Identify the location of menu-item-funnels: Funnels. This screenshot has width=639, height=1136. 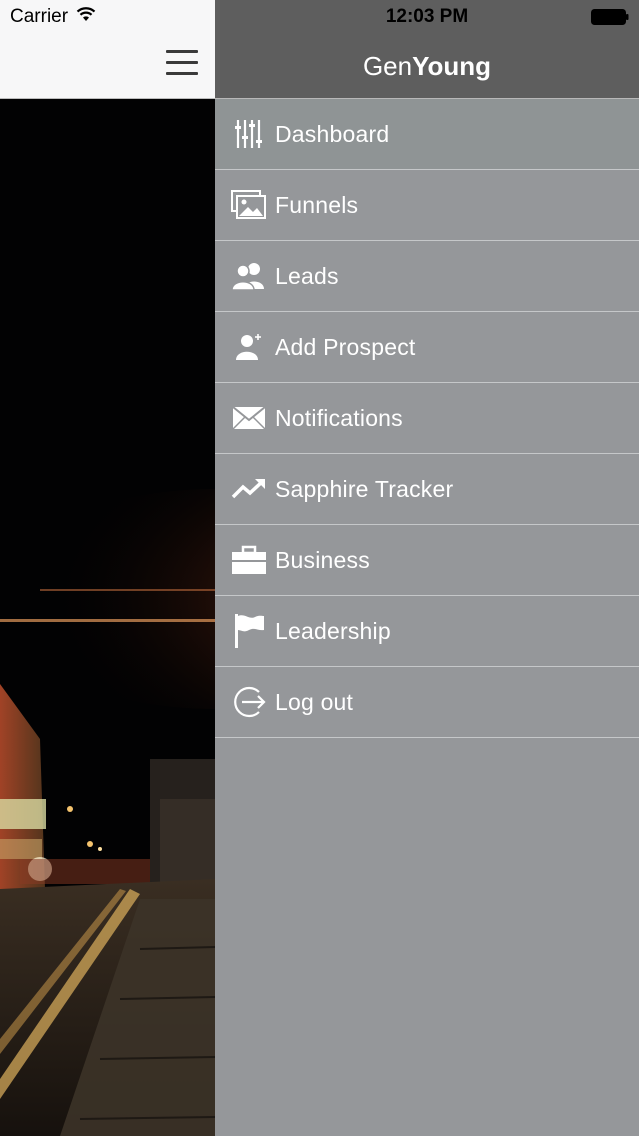
(427, 205).